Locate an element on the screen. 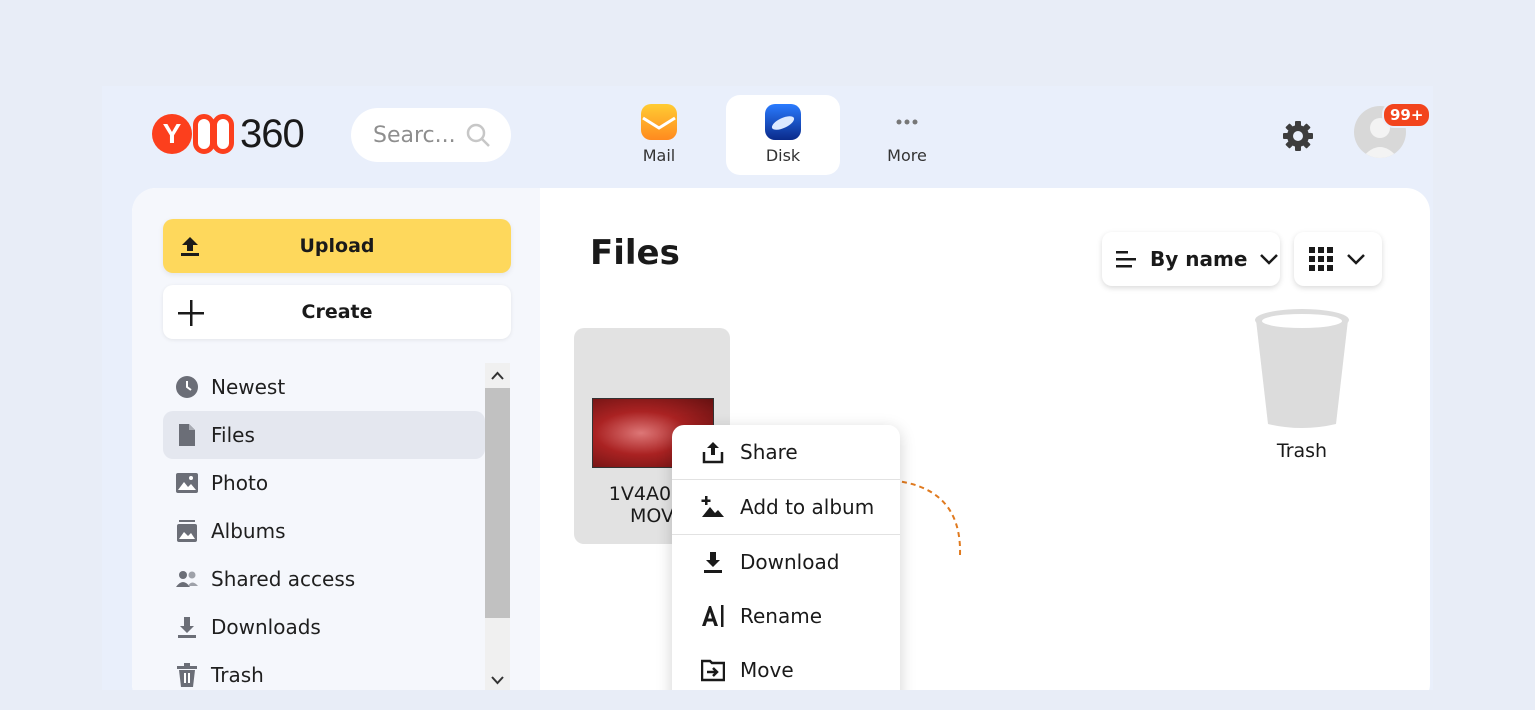  sidebar-item-downloads: Downloads is located at coordinates (324, 627).